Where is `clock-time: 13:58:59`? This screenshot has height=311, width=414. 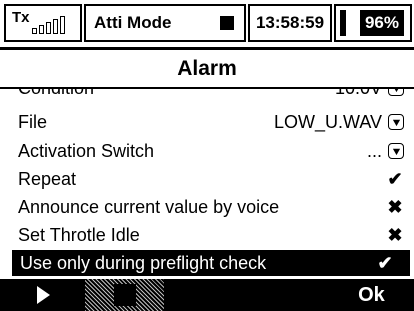 clock-time: 13:58:59 is located at coordinates (290, 22).